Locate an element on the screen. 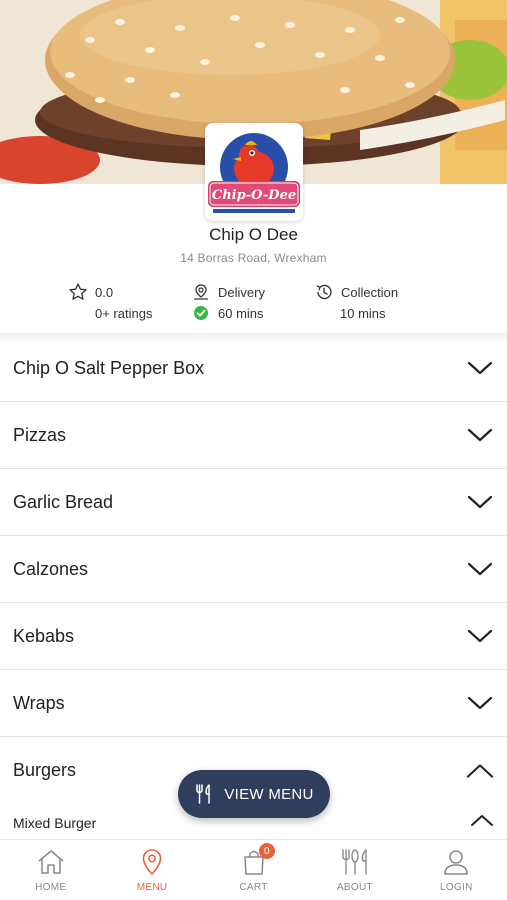 This screenshot has width=507, height=900. category-pizzas: Pizzas is located at coordinates (253, 435).